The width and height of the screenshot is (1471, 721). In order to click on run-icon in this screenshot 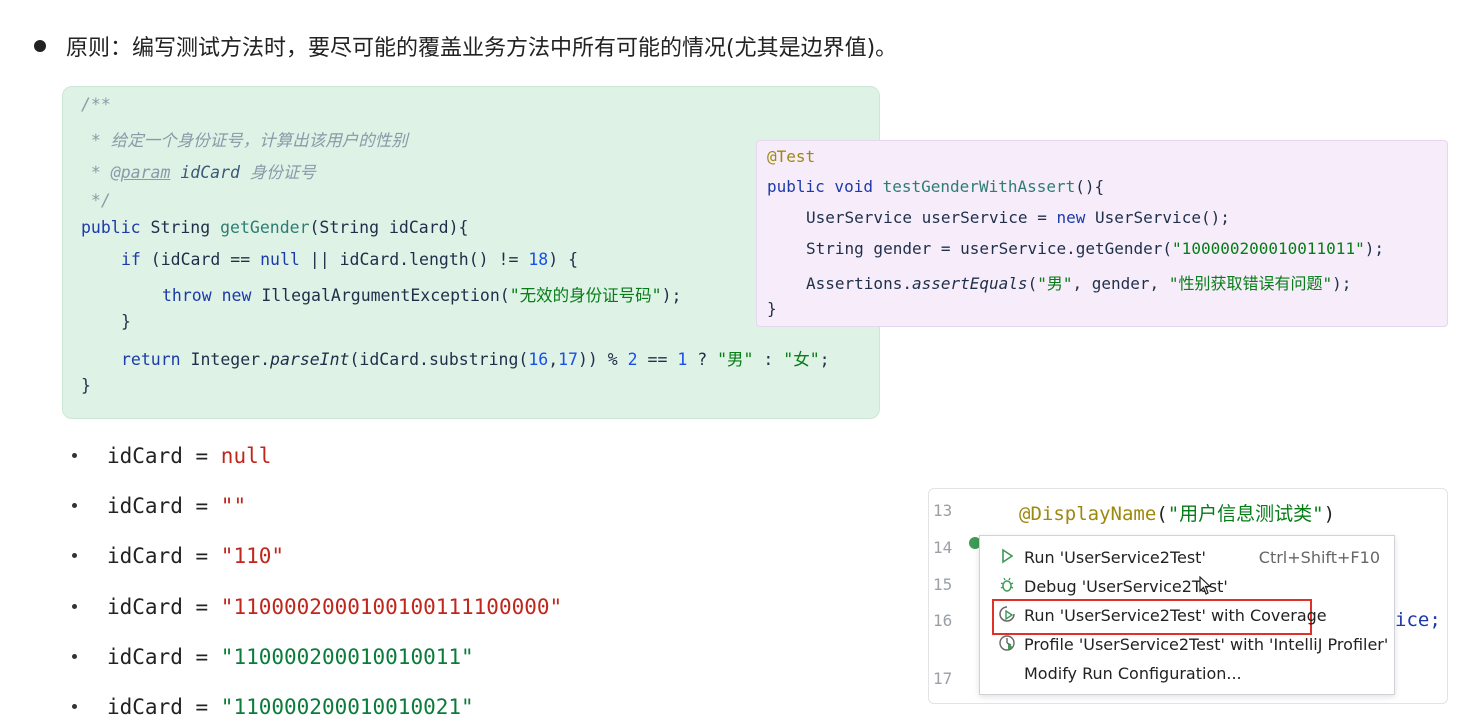, I will do `click(1008, 556)`.